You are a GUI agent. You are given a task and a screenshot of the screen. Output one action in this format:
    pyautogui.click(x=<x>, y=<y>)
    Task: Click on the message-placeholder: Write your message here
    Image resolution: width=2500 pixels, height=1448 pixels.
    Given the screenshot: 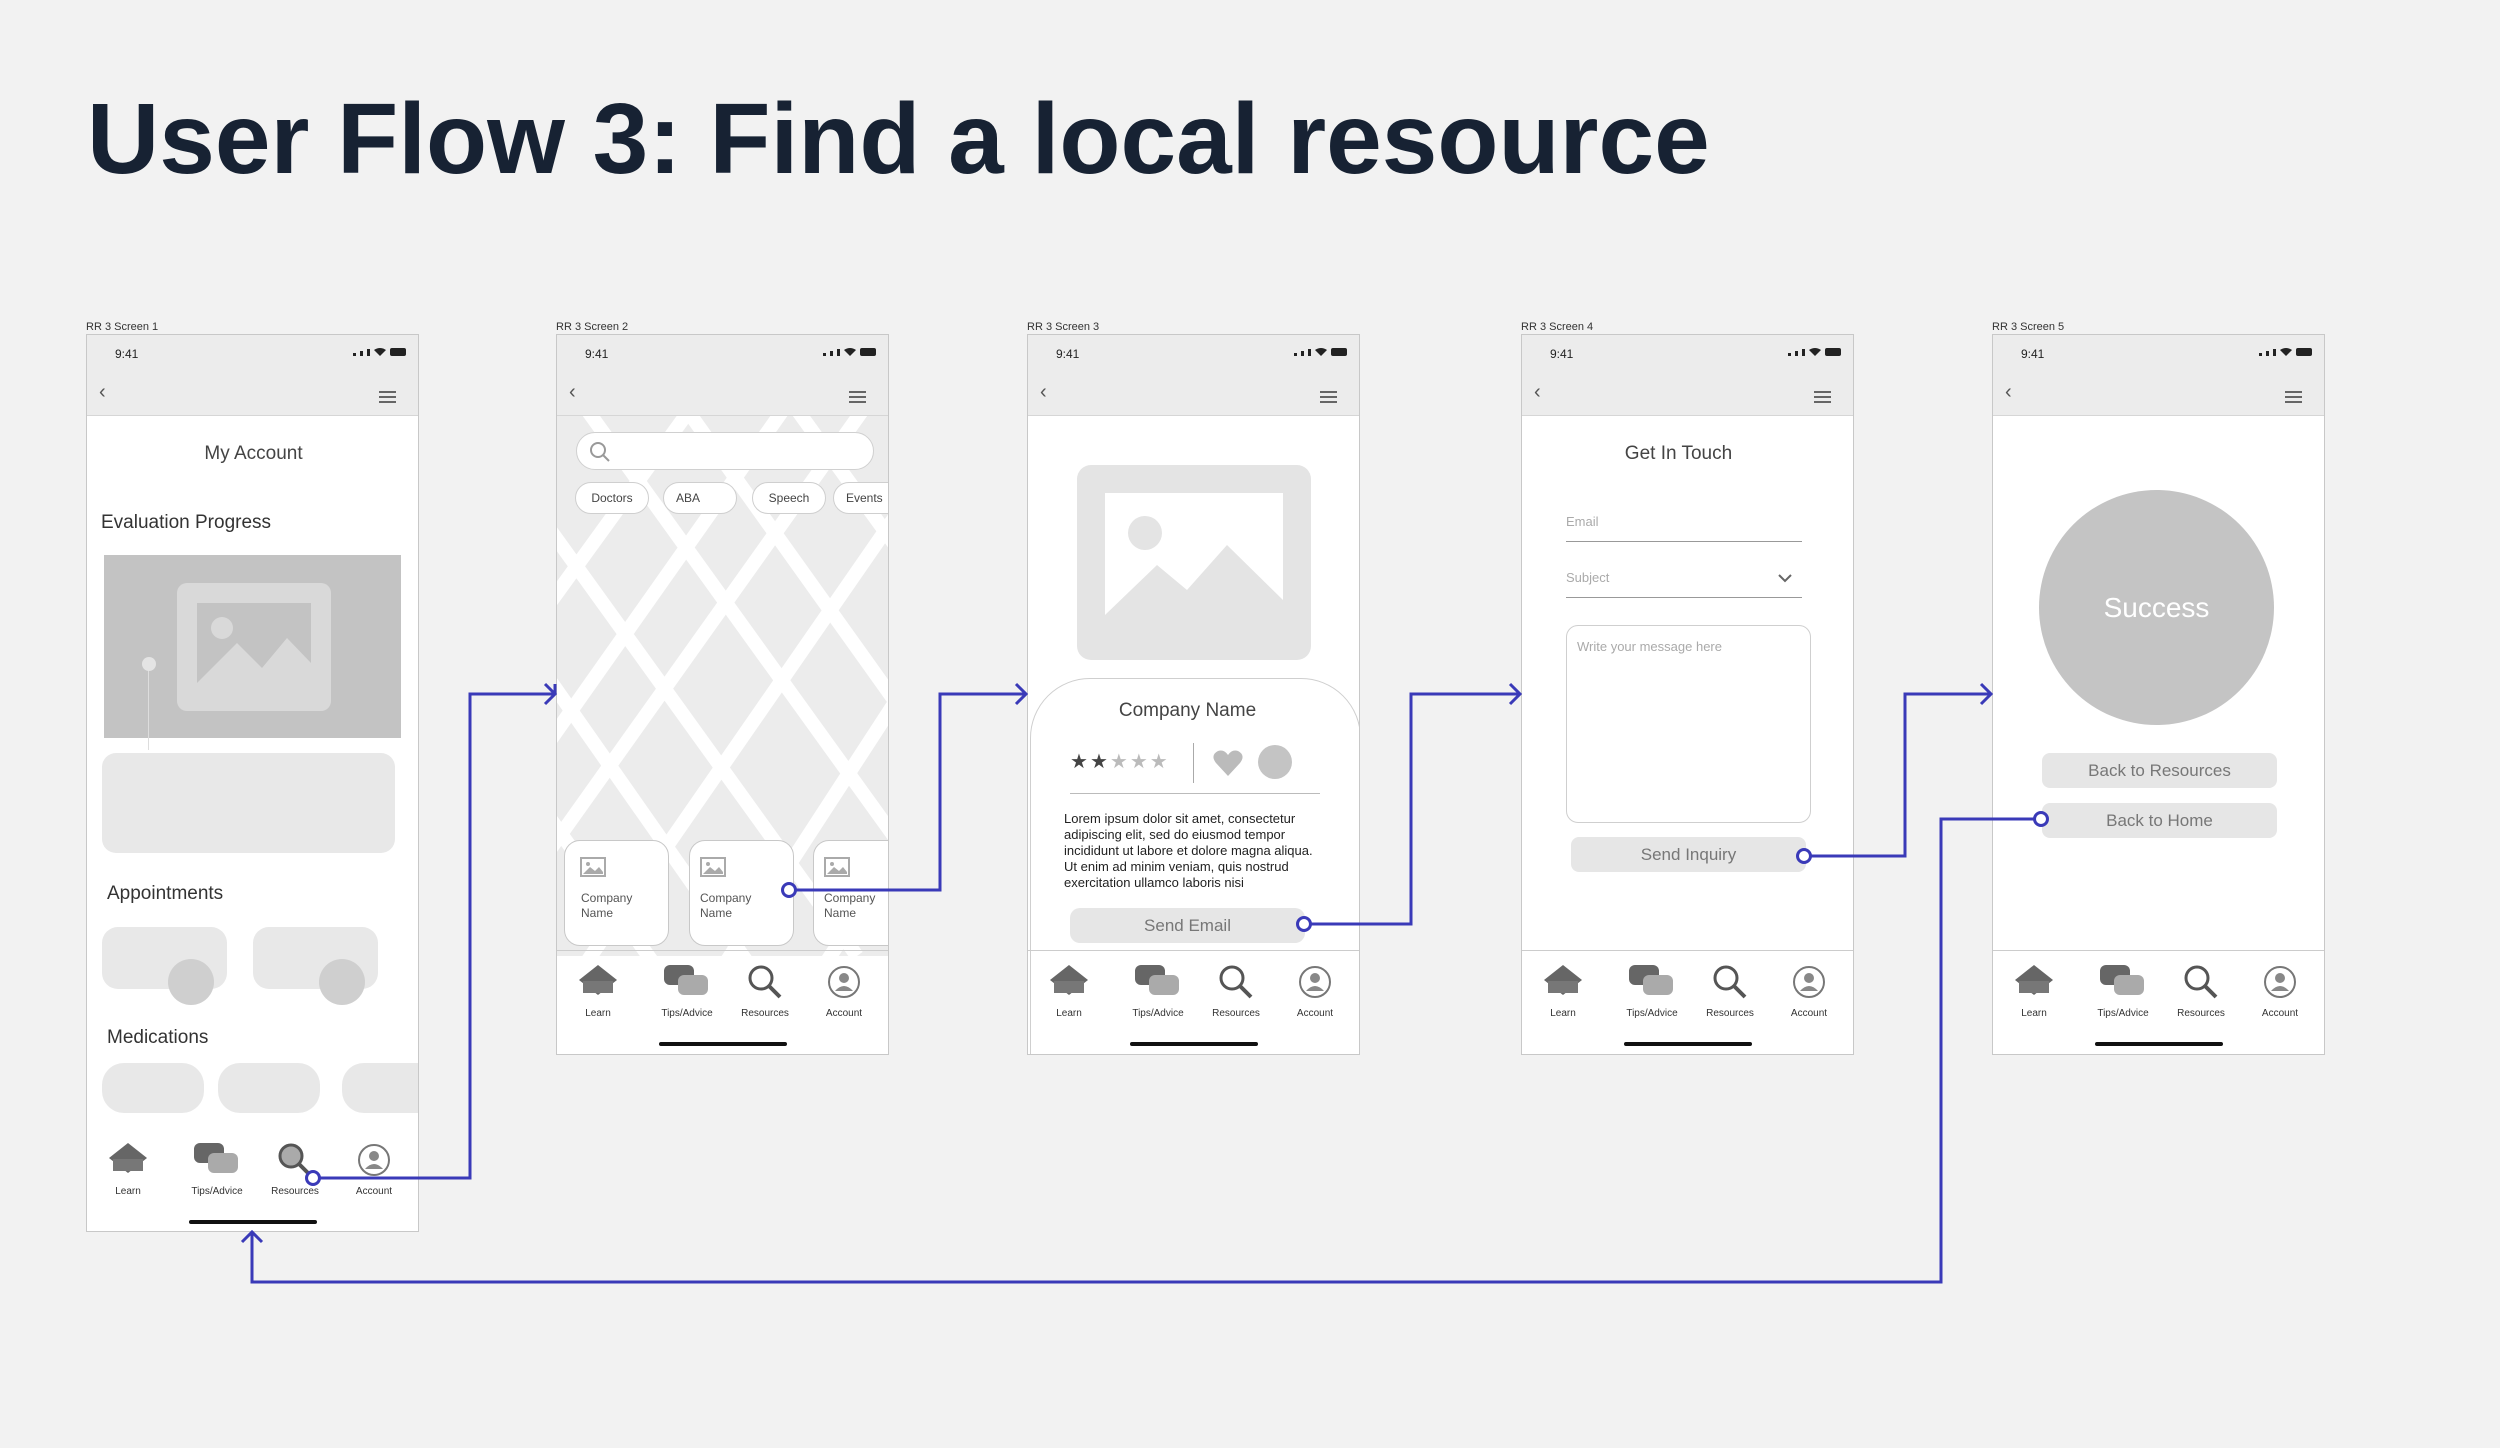 What is the action you would take?
    pyautogui.click(x=1649, y=646)
    